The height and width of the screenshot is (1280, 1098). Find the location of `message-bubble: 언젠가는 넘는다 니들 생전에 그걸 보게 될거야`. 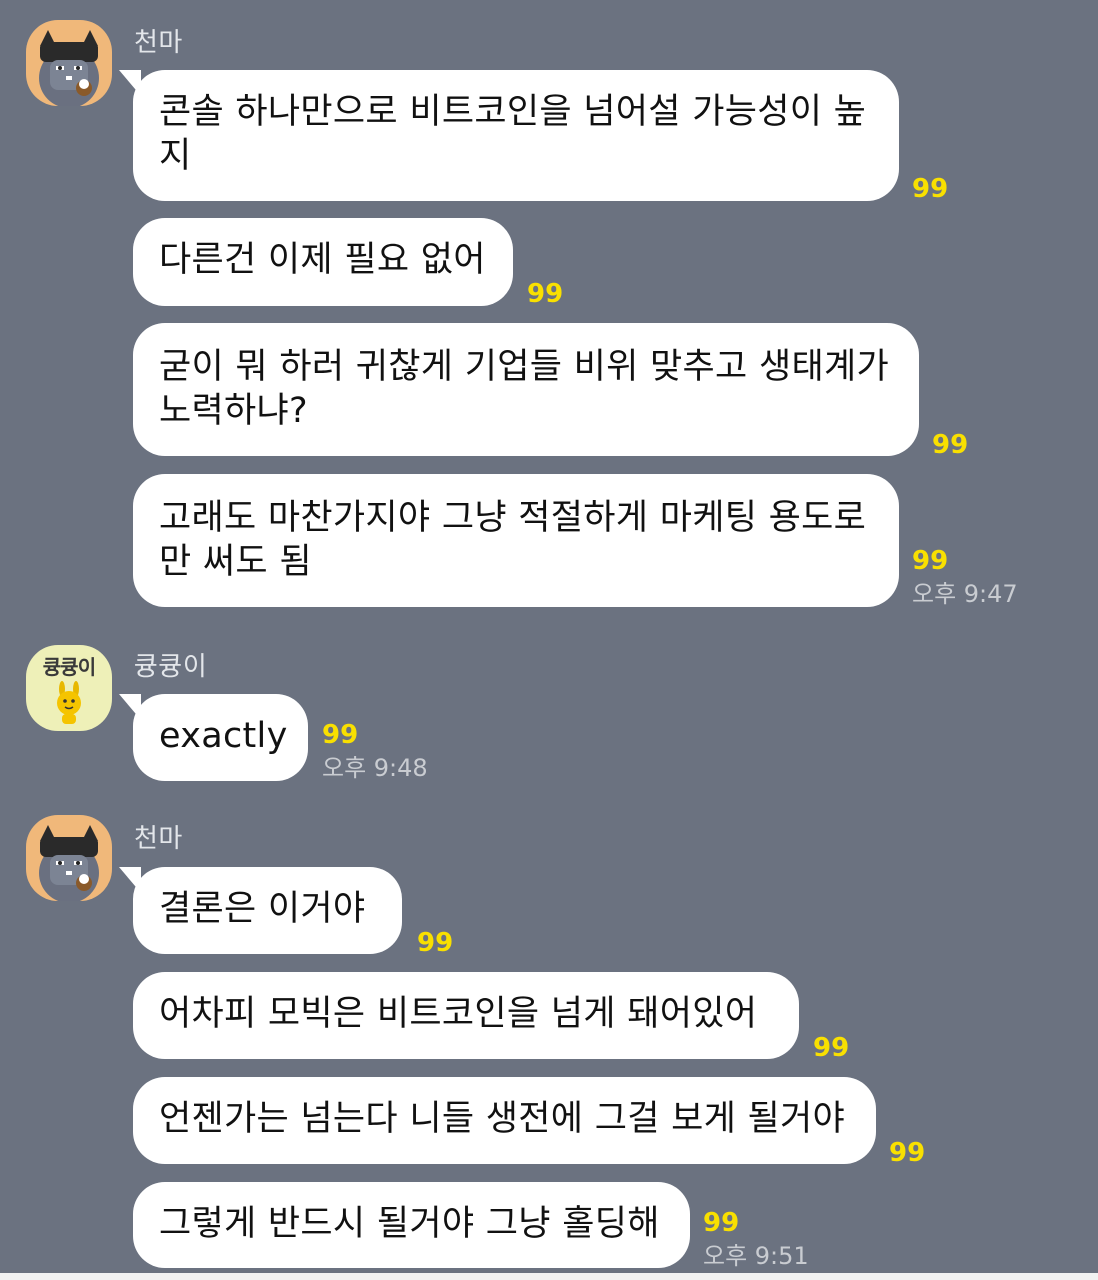

message-bubble: 언젠가는 넘는다 니들 생전에 그걸 보게 될거야 is located at coordinates (504, 1120).